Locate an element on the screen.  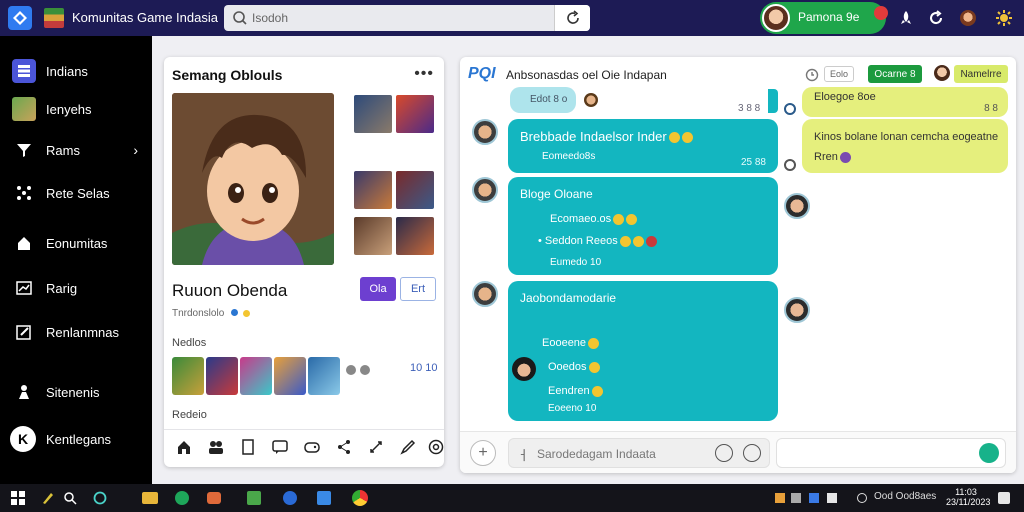
sidebar-item-rete-selas: Rete Selas is located at coordinates (76, 193).